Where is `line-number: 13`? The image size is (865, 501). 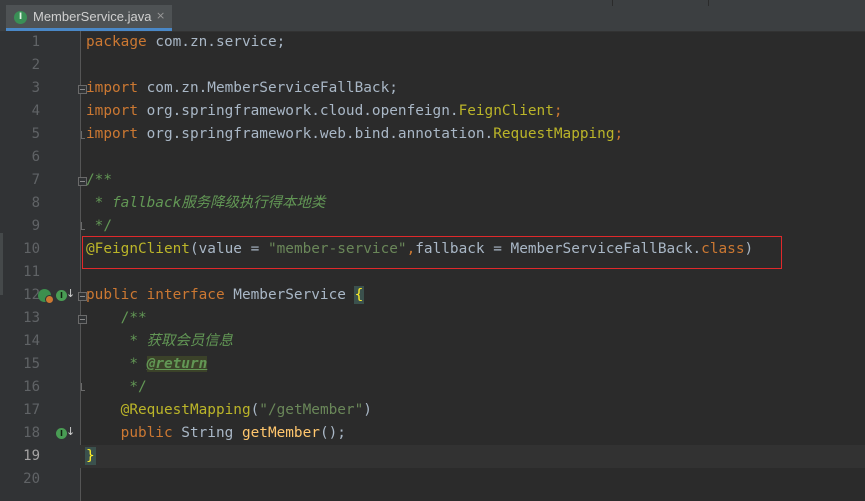
line-number: 13 is located at coordinates (31, 318).